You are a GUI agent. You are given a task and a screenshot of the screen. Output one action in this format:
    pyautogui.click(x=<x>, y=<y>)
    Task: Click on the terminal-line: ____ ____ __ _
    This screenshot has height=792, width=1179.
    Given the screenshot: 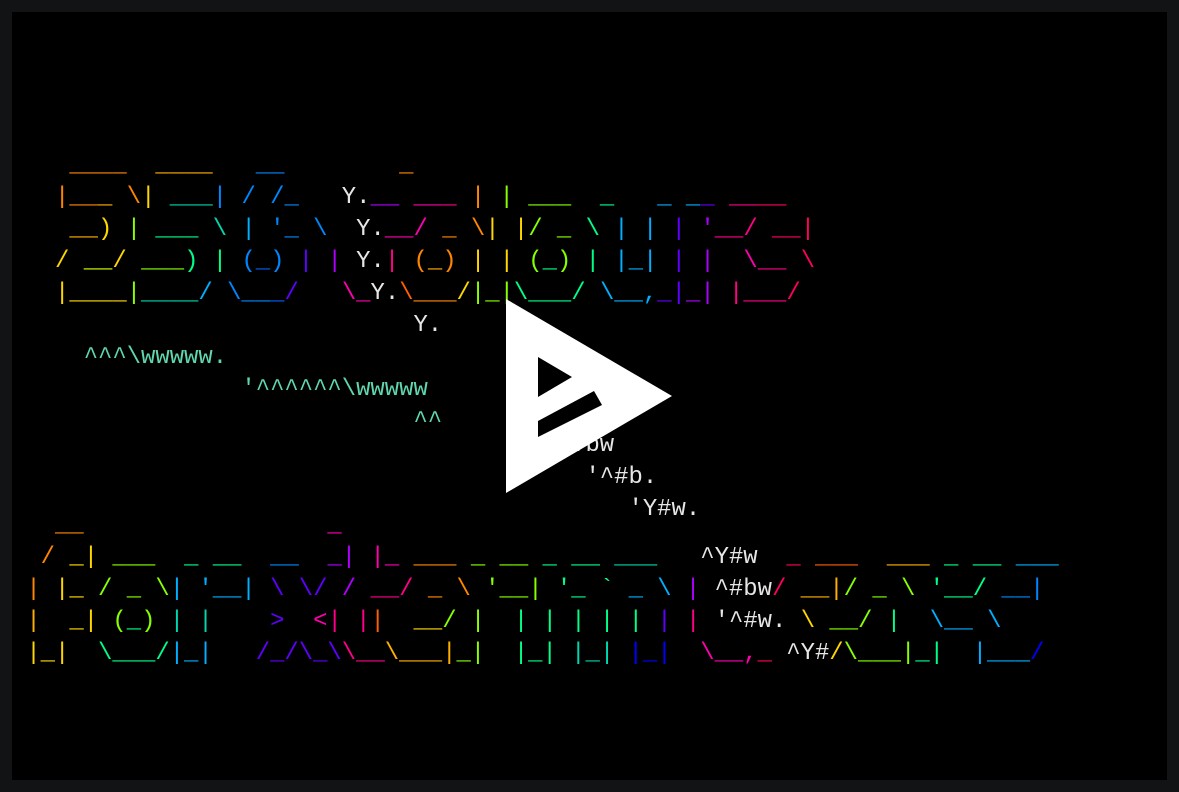 What is the action you would take?
    pyautogui.click(x=213, y=166)
    